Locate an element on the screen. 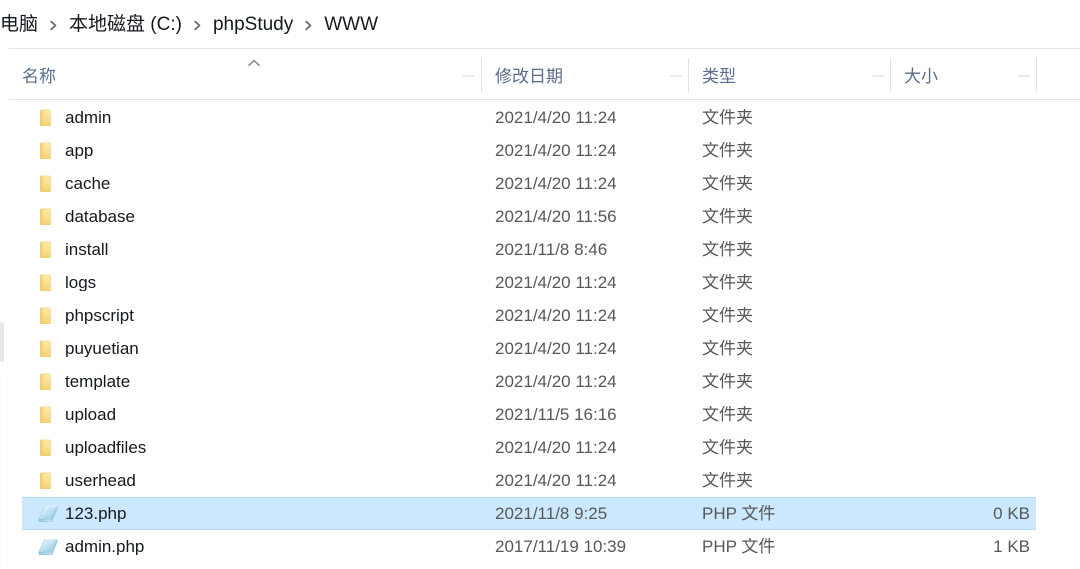 This screenshot has width=1080, height=569. breadcrumb: 电脑 本地磁盘 (C:) phpStudy WWW is located at coordinates (540, 24).